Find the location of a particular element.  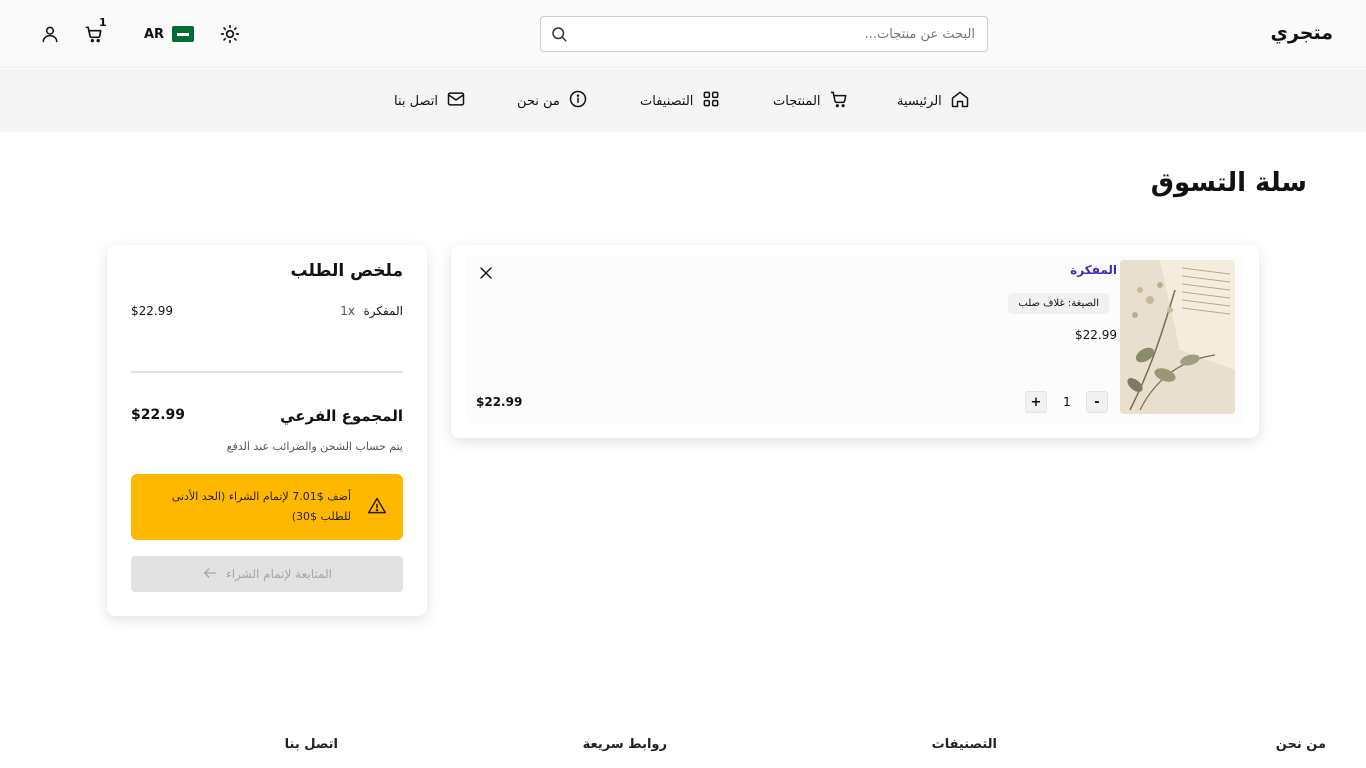

close-icon is located at coordinates (486, 273).